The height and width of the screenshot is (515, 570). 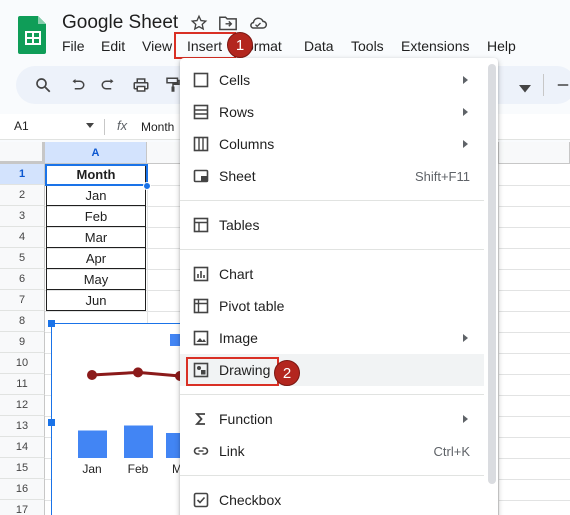 I want to click on menu-view: View, so click(x=157, y=46).